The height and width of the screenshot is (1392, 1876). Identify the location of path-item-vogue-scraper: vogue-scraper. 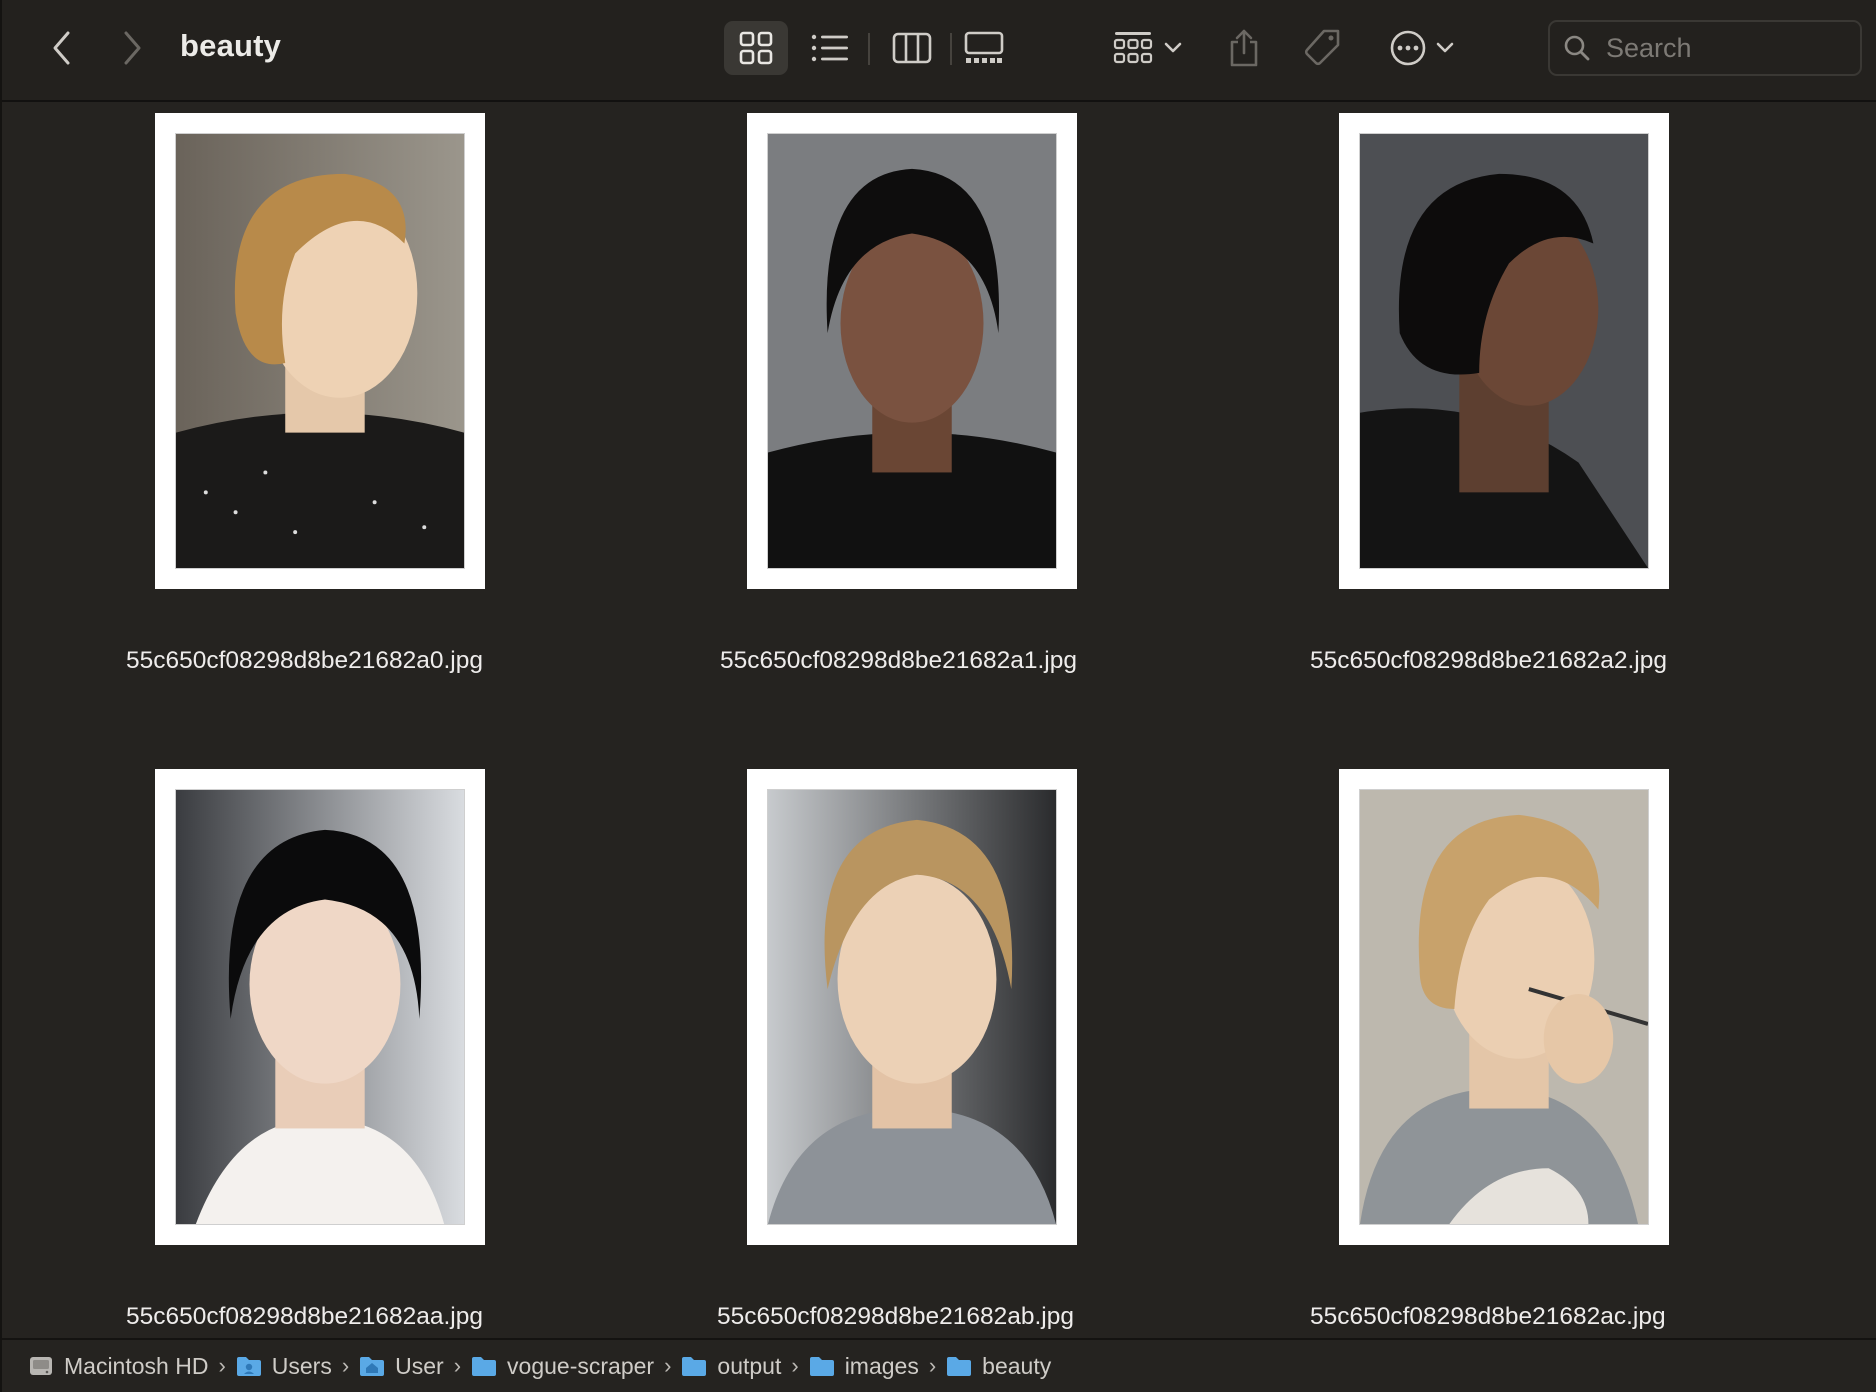
(562, 1366).